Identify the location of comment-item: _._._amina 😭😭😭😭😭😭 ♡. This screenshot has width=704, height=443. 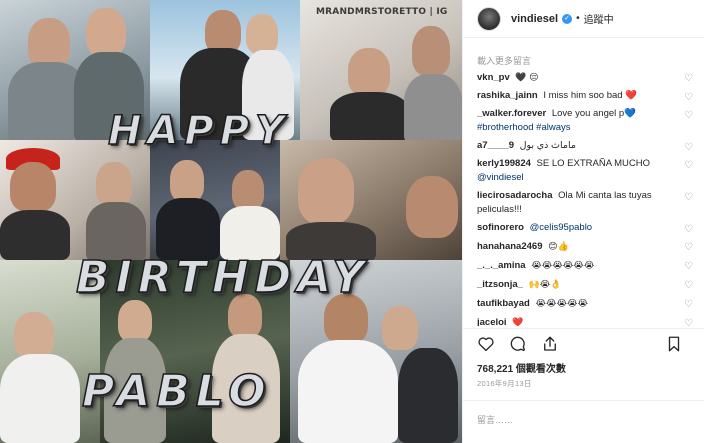
(583, 265).